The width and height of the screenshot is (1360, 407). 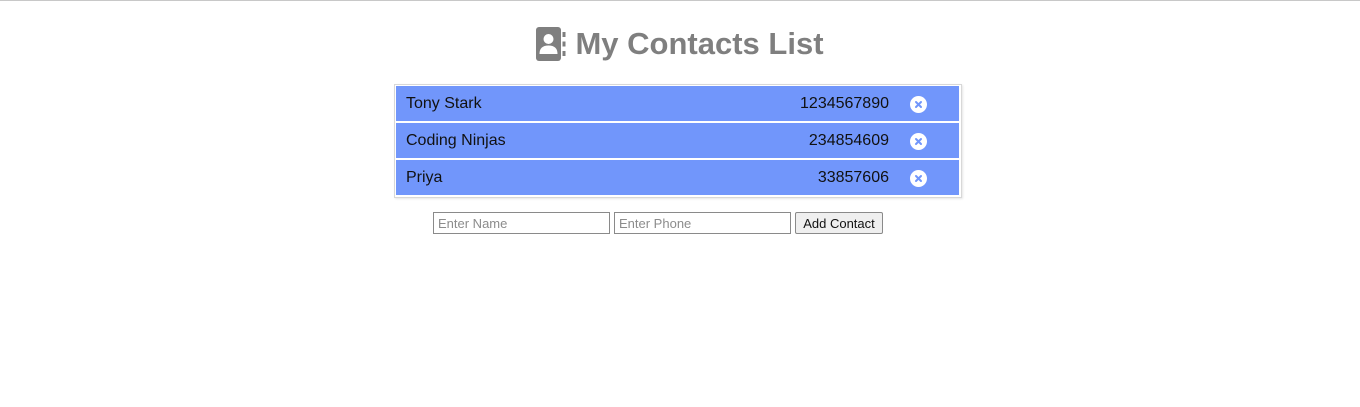 What do you see at coordinates (702, 223) in the screenshot?
I see `phone-input` at bounding box center [702, 223].